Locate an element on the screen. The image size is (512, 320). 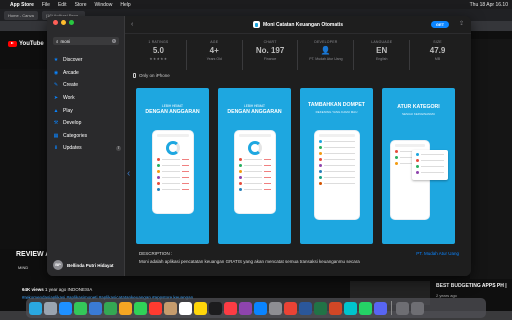
recommendation-title: BEST BUDGETING APPS PH | is located at coordinates (474, 286).